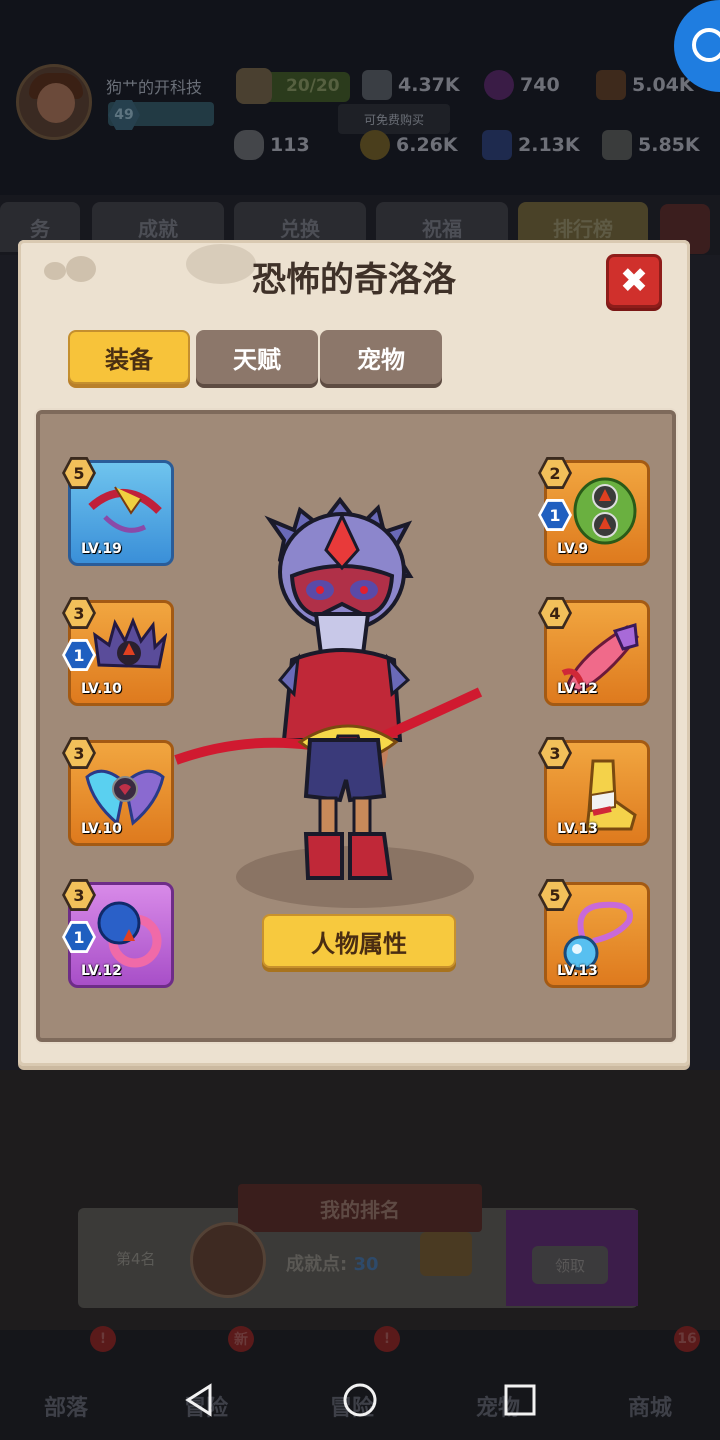  Describe the element at coordinates (228, 1260) in the screenshot. I see `my-rank-avatar` at that location.